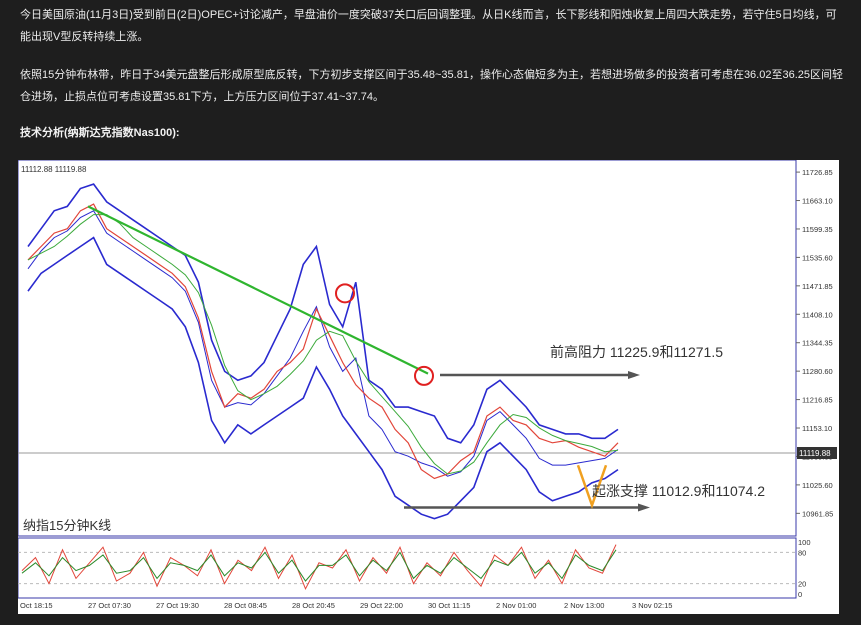 This screenshot has width=861, height=625. Describe the element at coordinates (584, 605) in the screenshot. I see `x-tick-label: 2 Nov 13:00` at that location.